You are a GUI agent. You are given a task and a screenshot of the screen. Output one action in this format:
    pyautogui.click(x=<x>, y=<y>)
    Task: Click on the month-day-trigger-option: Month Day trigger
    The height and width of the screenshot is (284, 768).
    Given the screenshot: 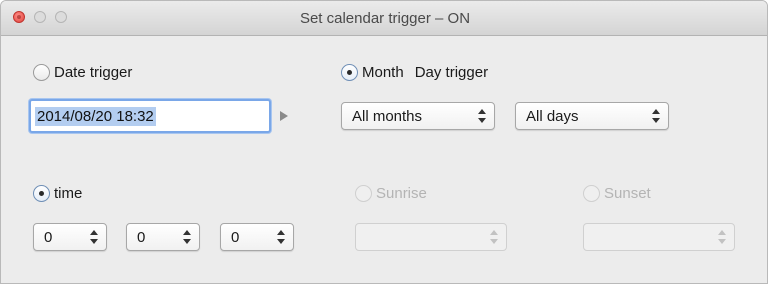 What is the action you would take?
    pyautogui.click(x=414, y=72)
    